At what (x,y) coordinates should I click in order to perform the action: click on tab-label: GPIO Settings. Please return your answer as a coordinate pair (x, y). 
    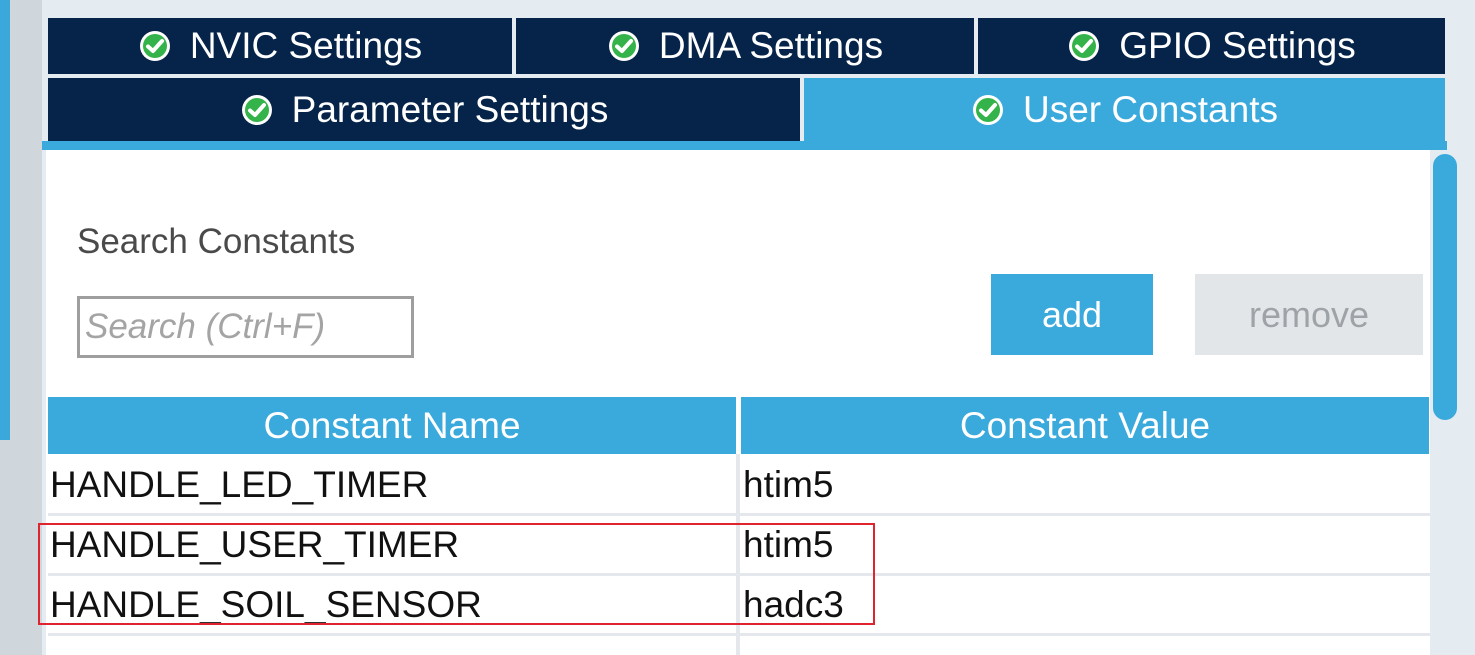
    Looking at the image, I should click on (1237, 45).